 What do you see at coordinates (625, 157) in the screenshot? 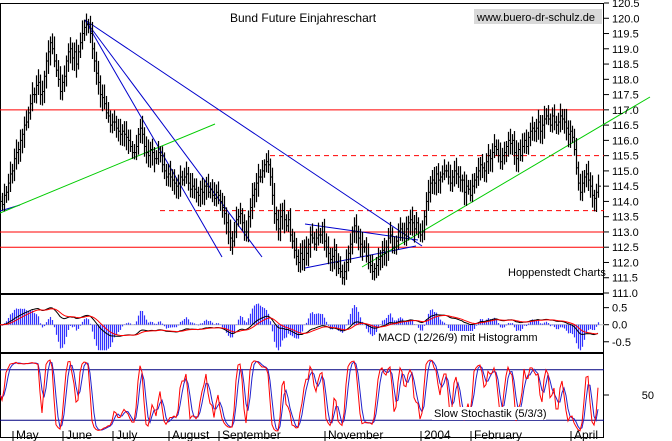
I see `price-tick-label: 115.5` at bounding box center [625, 157].